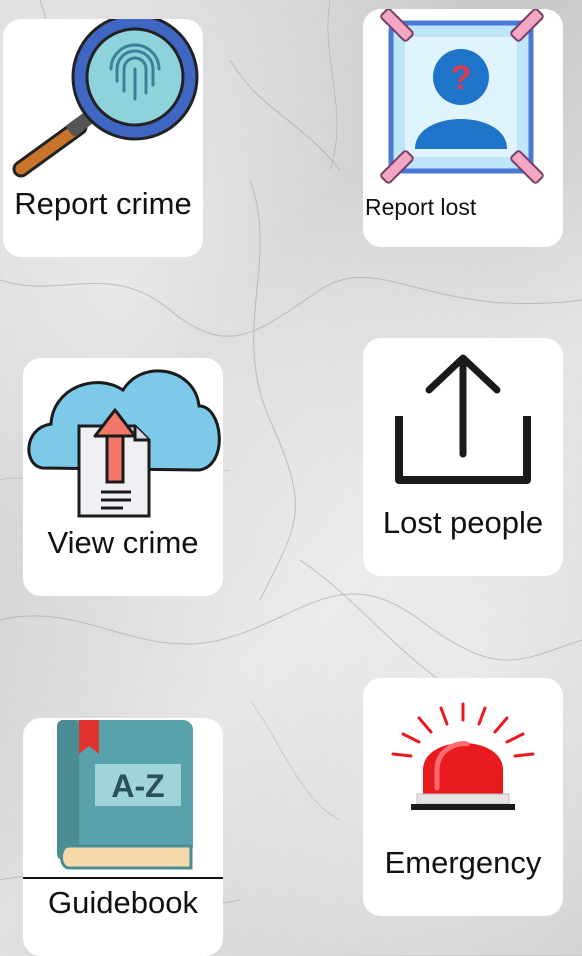 The image size is (582, 956). I want to click on cloud-upload-document-icon, so click(124, 443).